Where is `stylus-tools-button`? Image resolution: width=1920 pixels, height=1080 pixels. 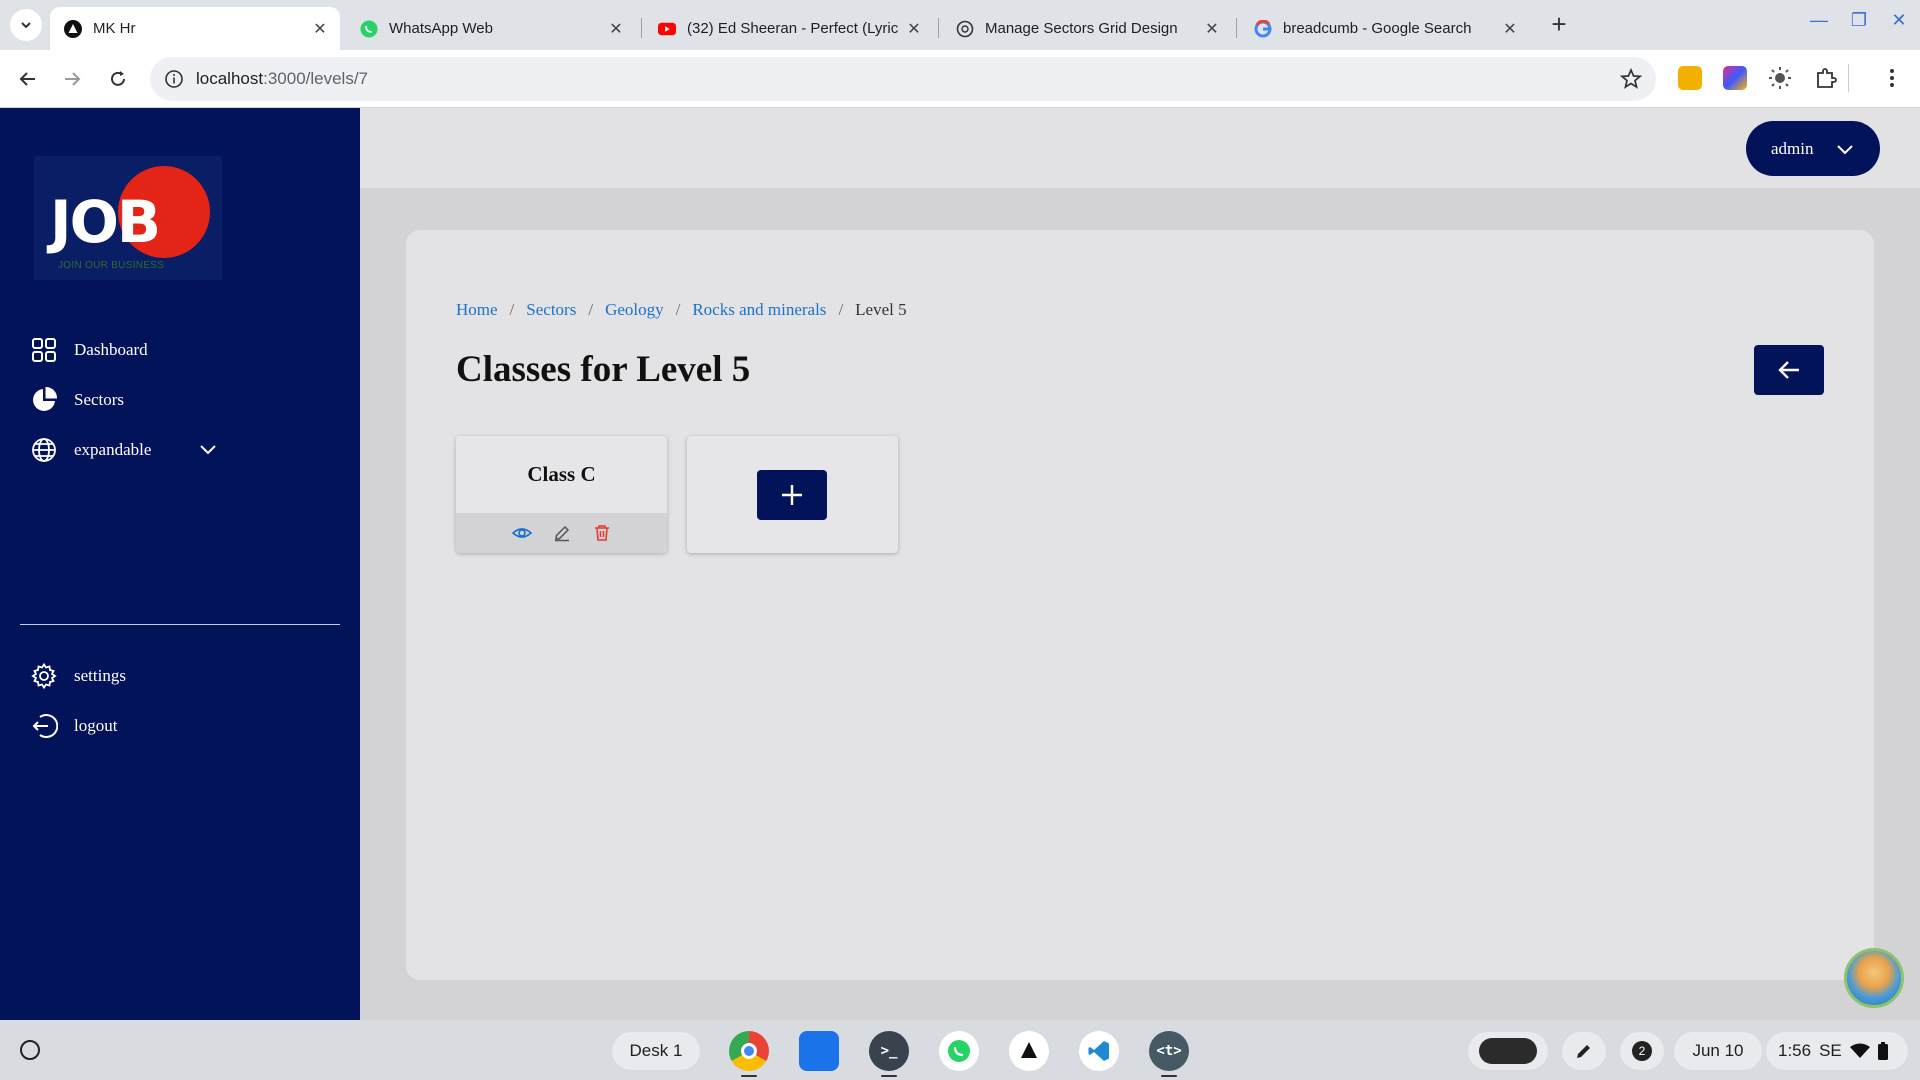
stylus-tools-button is located at coordinates (1584, 1051).